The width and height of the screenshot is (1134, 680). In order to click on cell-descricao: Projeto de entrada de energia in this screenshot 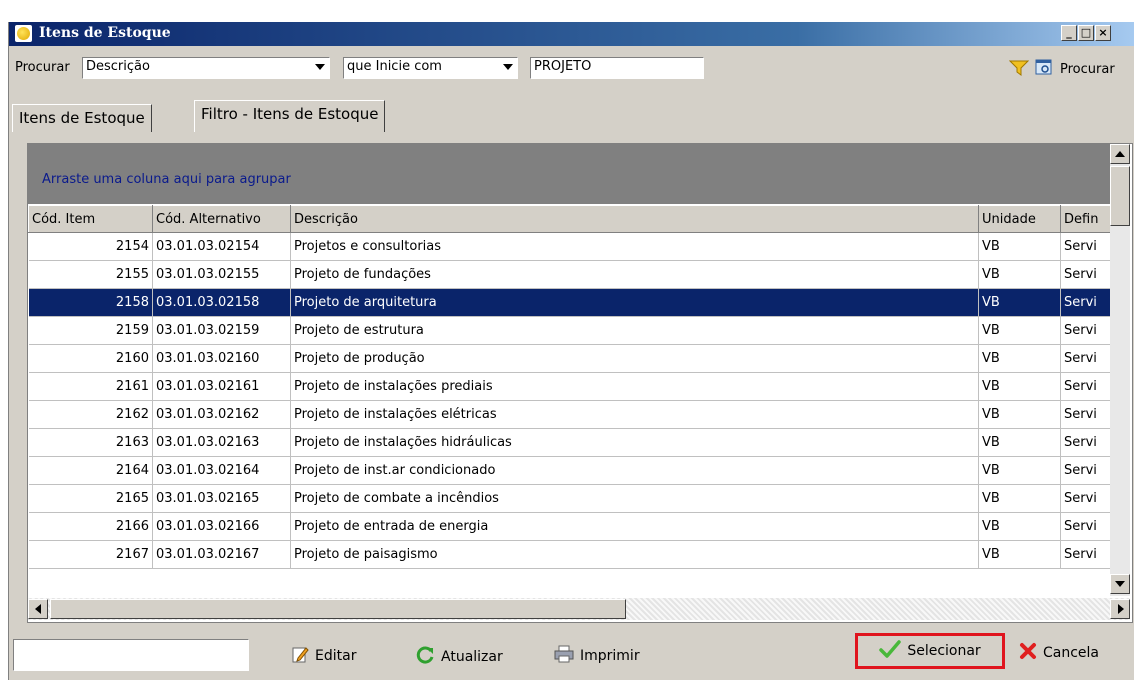, I will do `click(634, 526)`.